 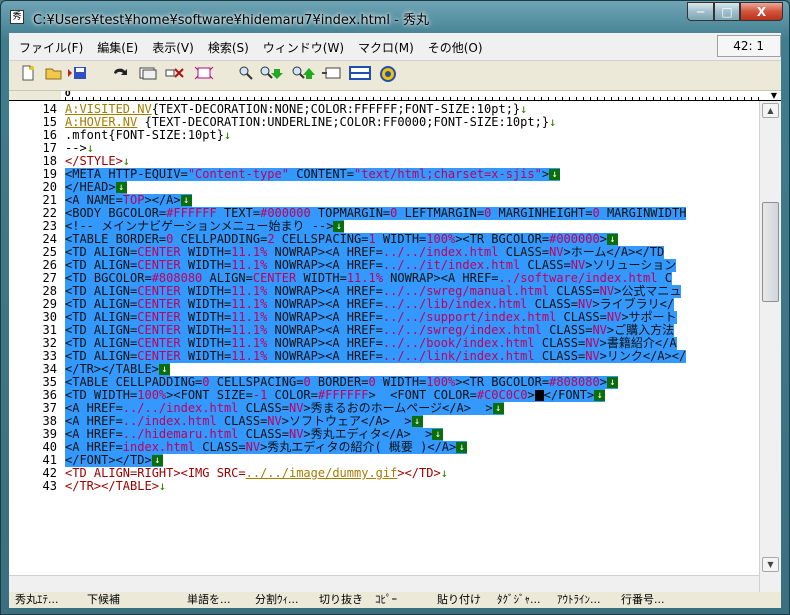 What do you see at coordinates (384, 135) in the screenshot?
I see `code-line: 16 .mfont{FONT-SIZE:10pt}↓` at bounding box center [384, 135].